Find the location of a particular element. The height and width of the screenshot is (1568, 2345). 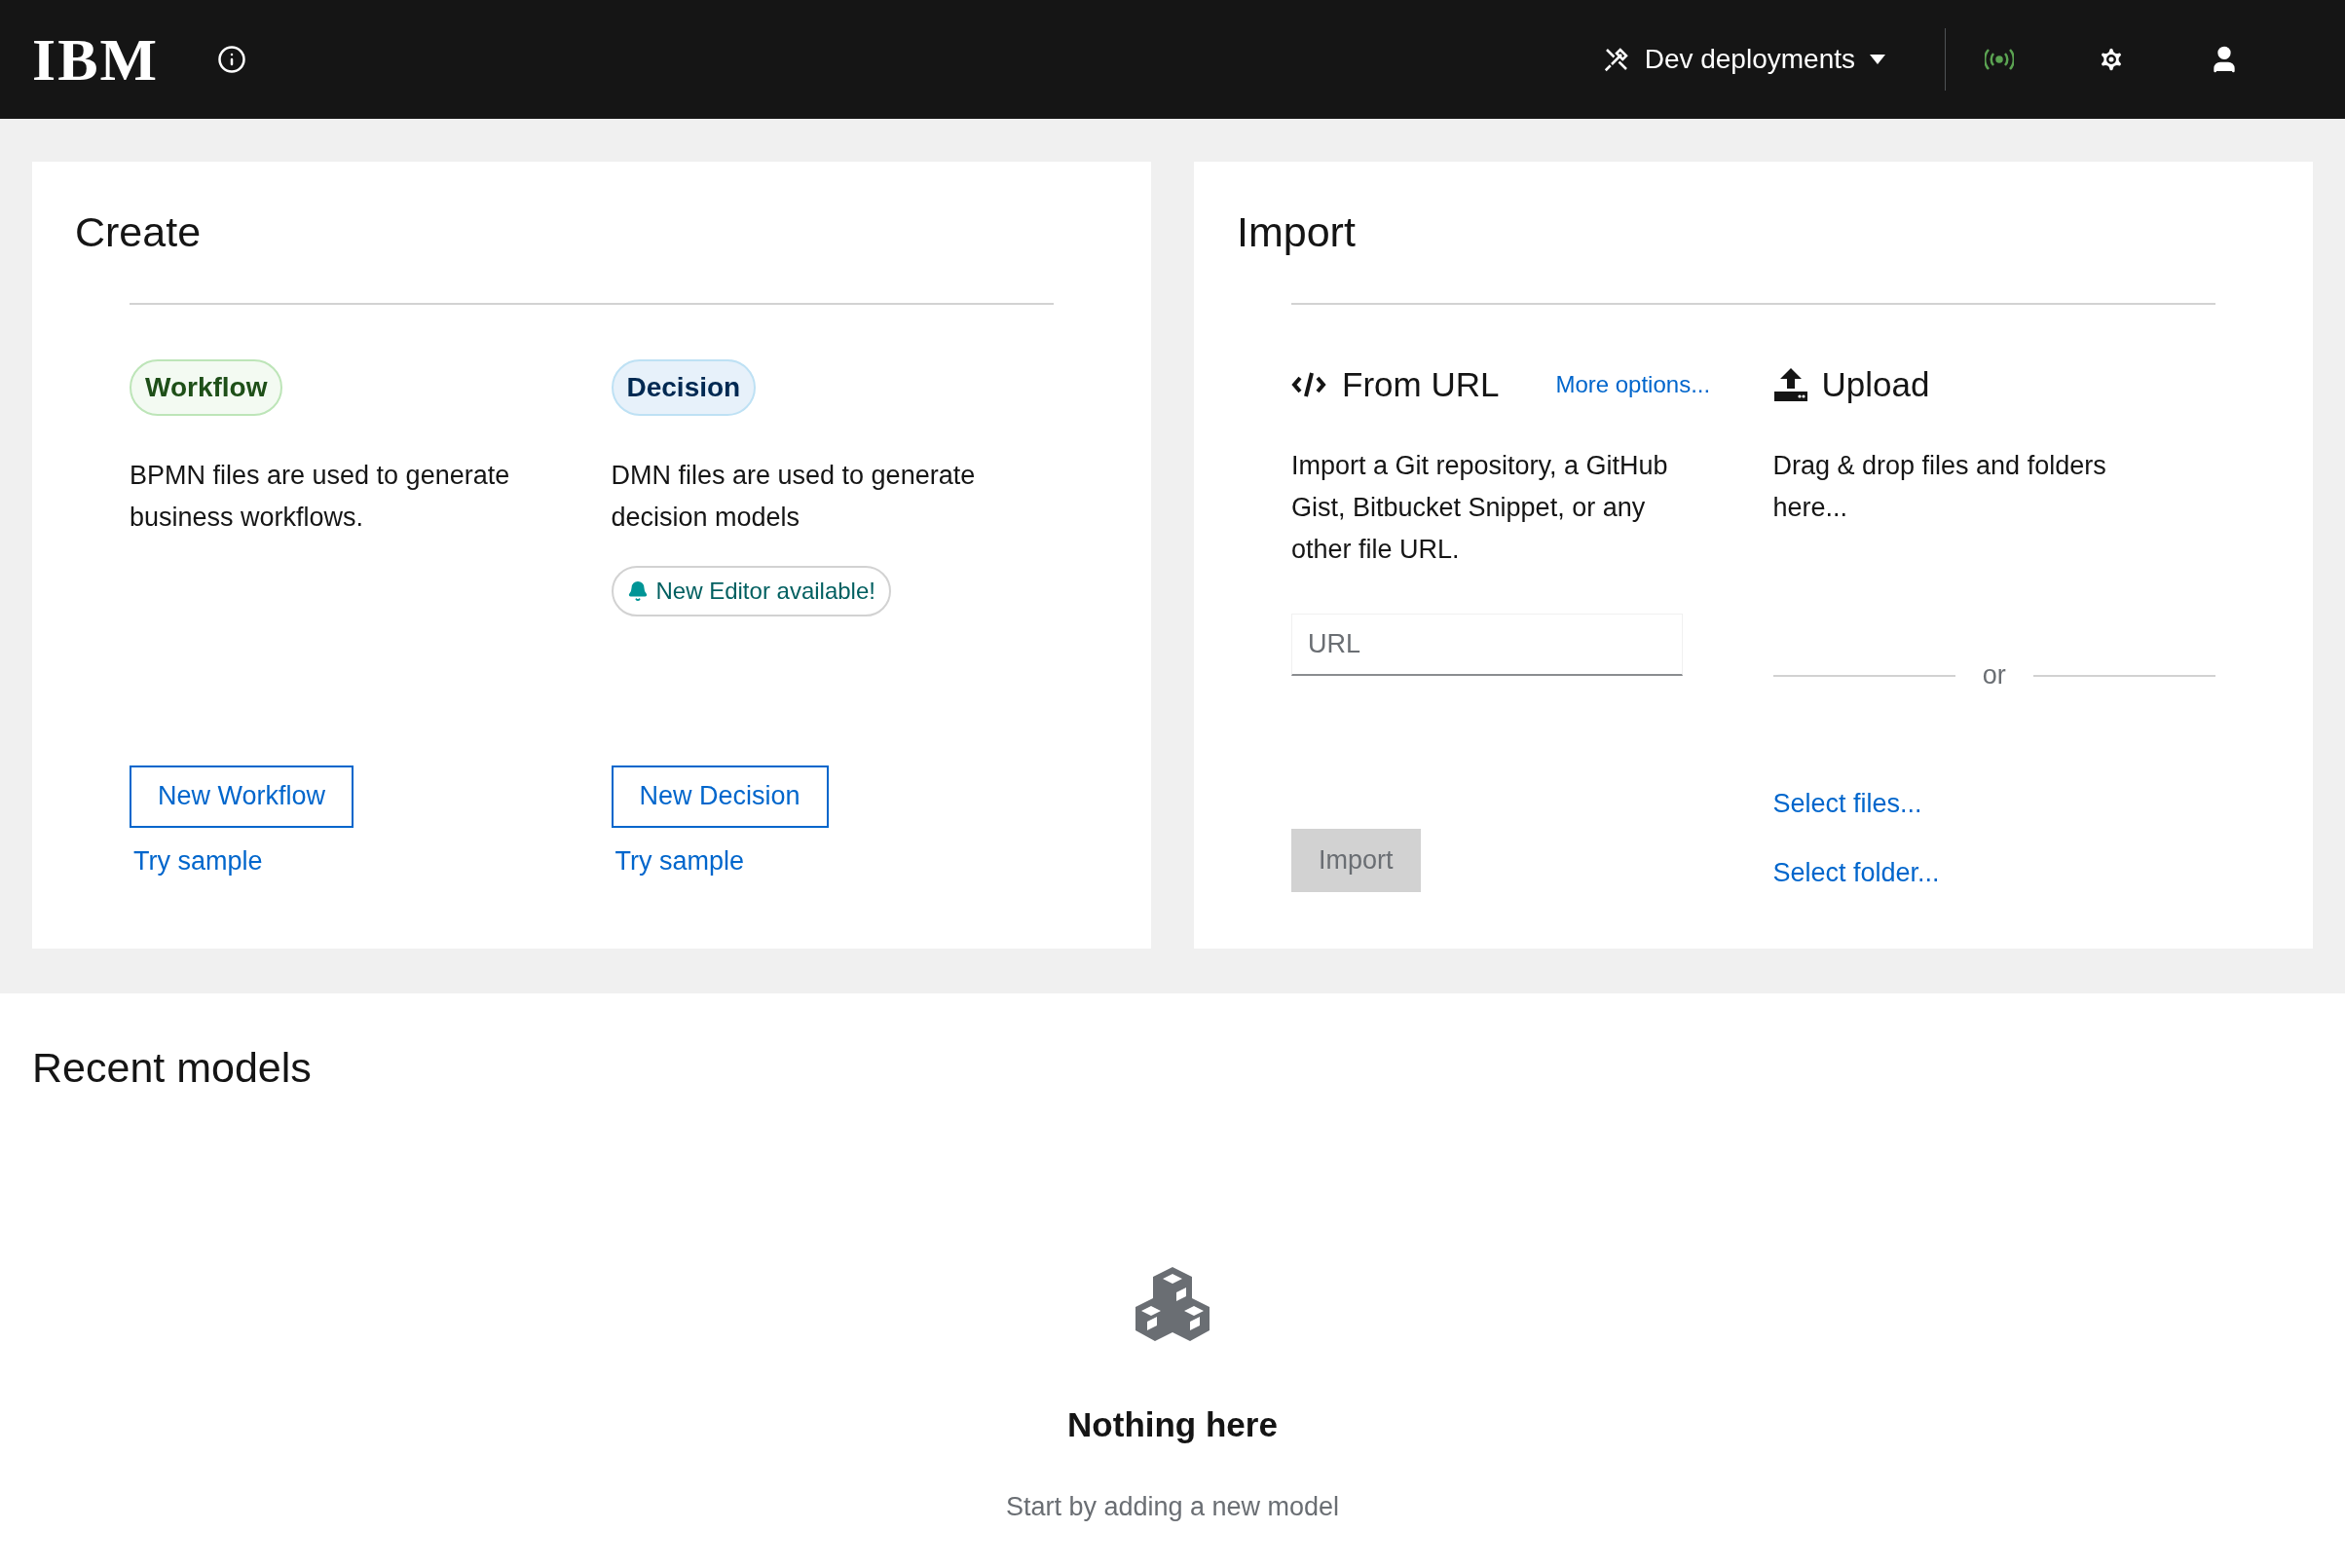

deployments-dropdown: Dev deployments is located at coordinates (1744, 59).